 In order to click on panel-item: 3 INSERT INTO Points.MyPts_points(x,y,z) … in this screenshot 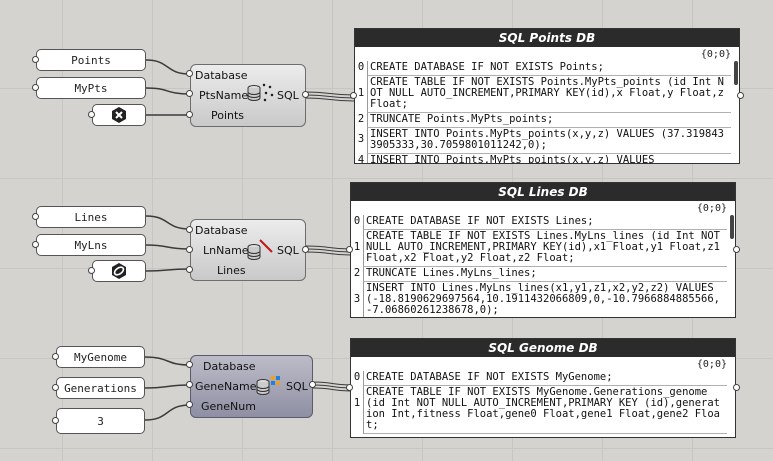, I will do `click(543, 141)`.